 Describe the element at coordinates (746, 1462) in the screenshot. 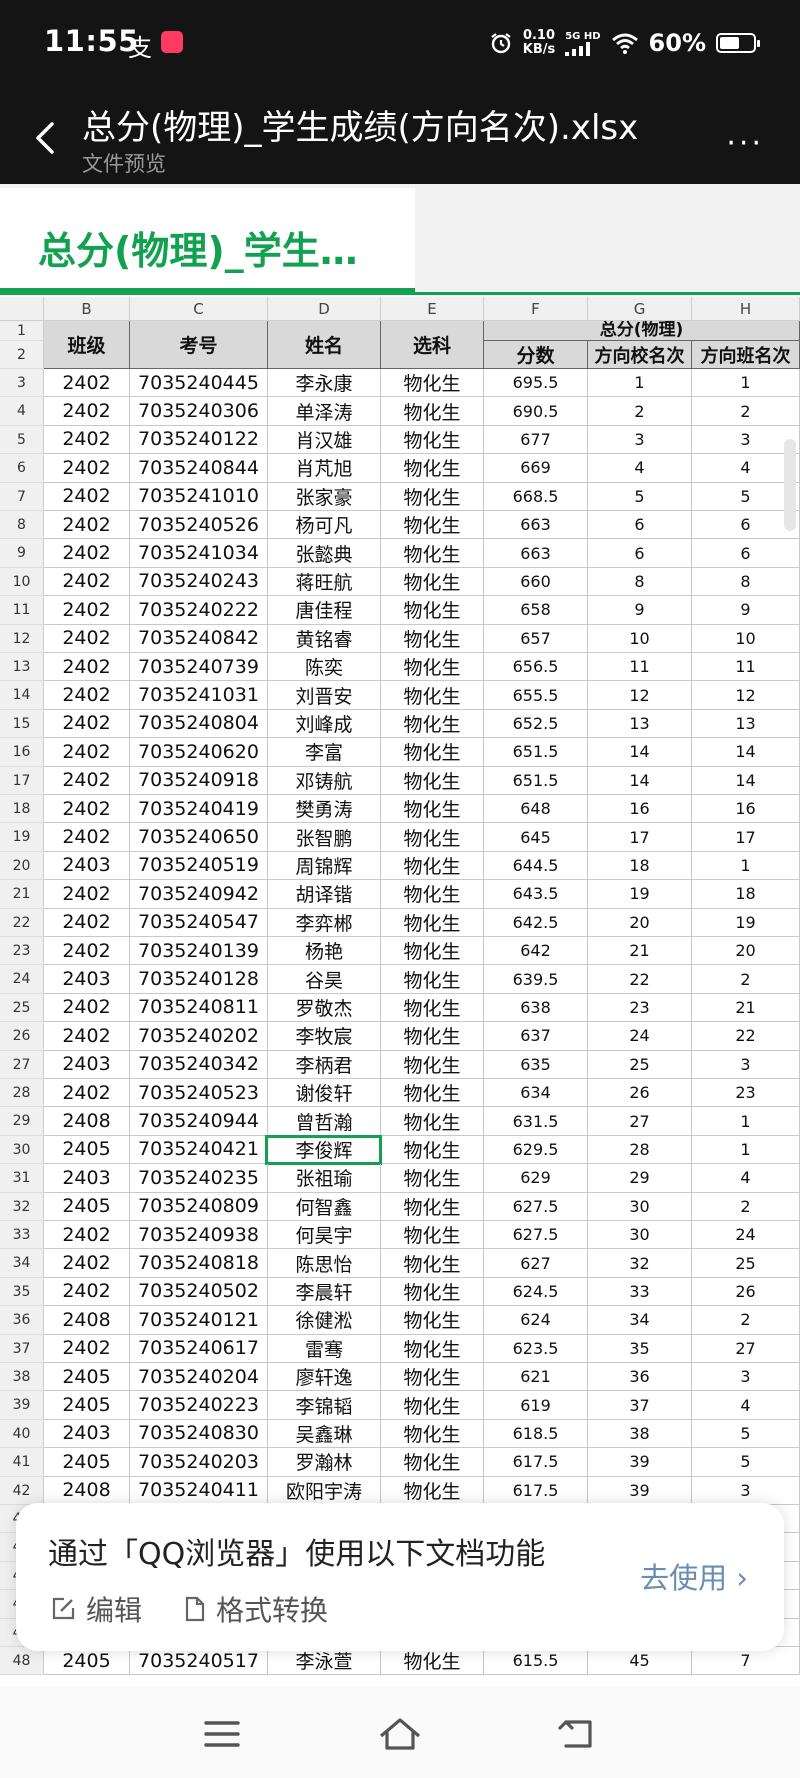

I see `cell-h: 5` at that location.